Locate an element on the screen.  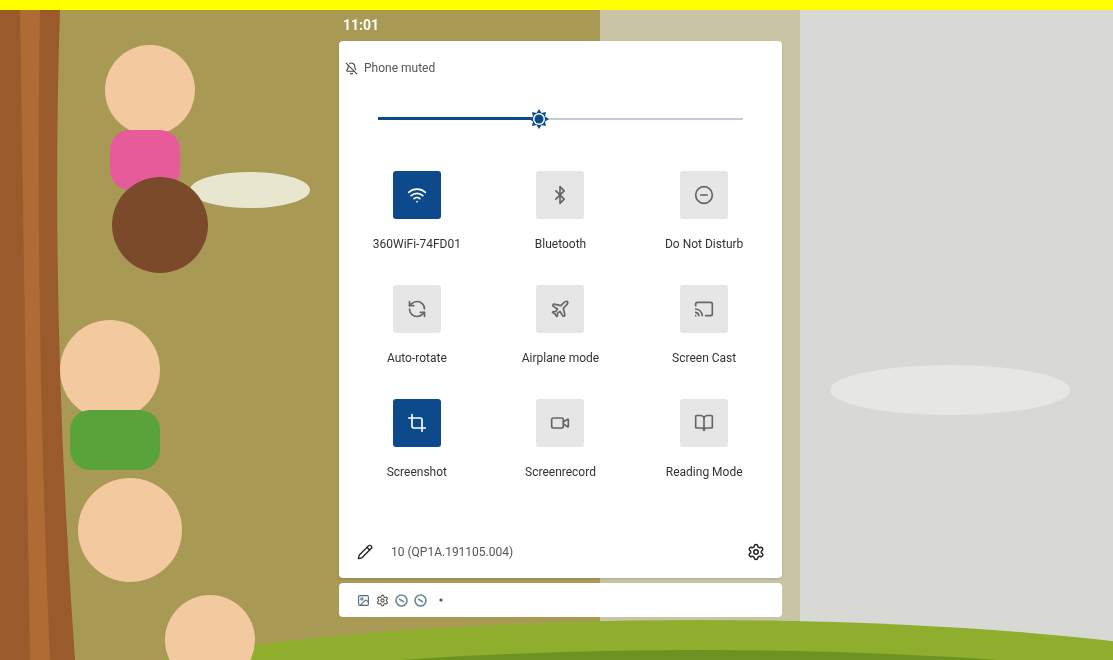
wifi-icon is located at coordinates (416, 195).